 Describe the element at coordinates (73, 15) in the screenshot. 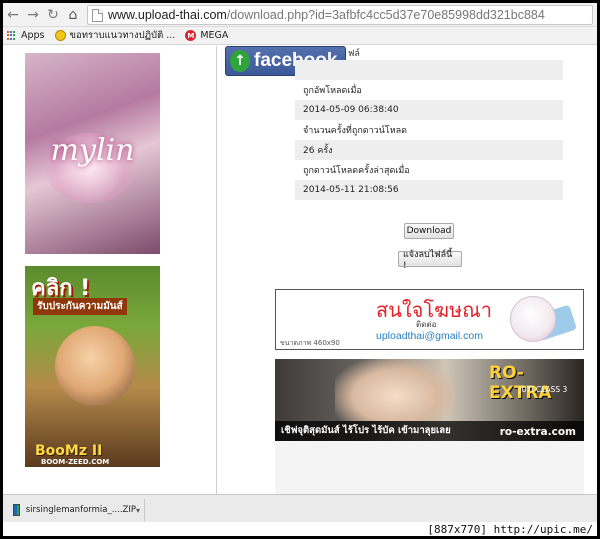

I see `home-icon: ⌂` at that location.